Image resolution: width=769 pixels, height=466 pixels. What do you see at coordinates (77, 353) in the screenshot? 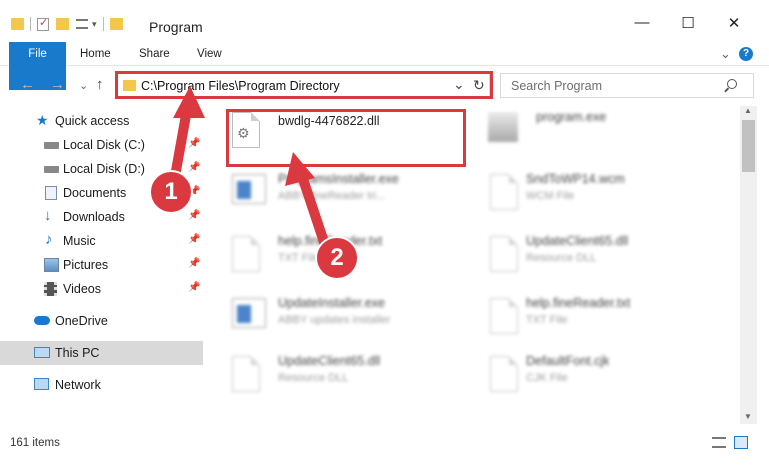
I see `sidebar-item-label: This PC` at bounding box center [77, 353].